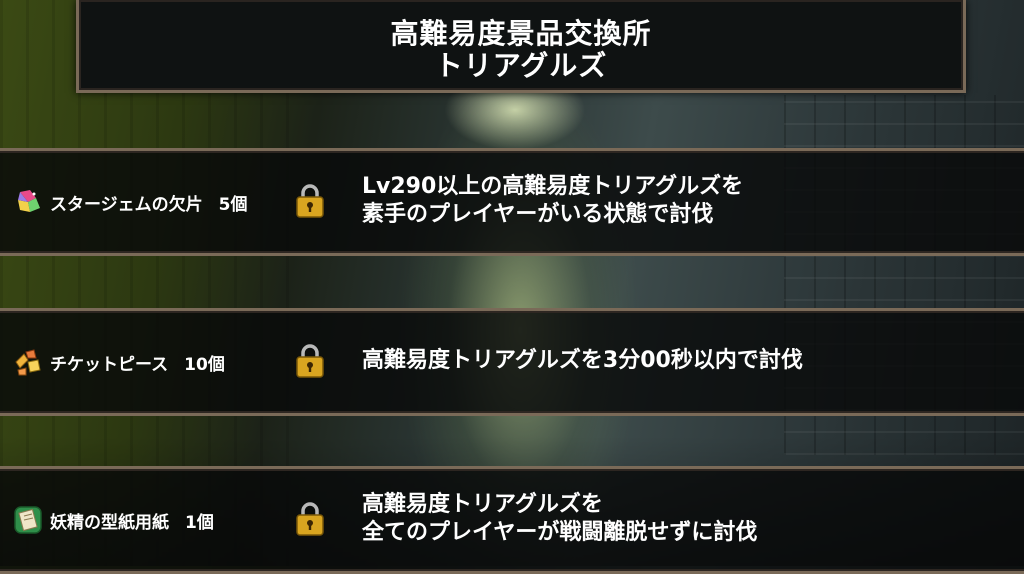  Describe the element at coordinates (560, 532) in the screenshot. I see `condition-line: 全てのプレイヤーが戦闘離脱せずに討伐` at that location.